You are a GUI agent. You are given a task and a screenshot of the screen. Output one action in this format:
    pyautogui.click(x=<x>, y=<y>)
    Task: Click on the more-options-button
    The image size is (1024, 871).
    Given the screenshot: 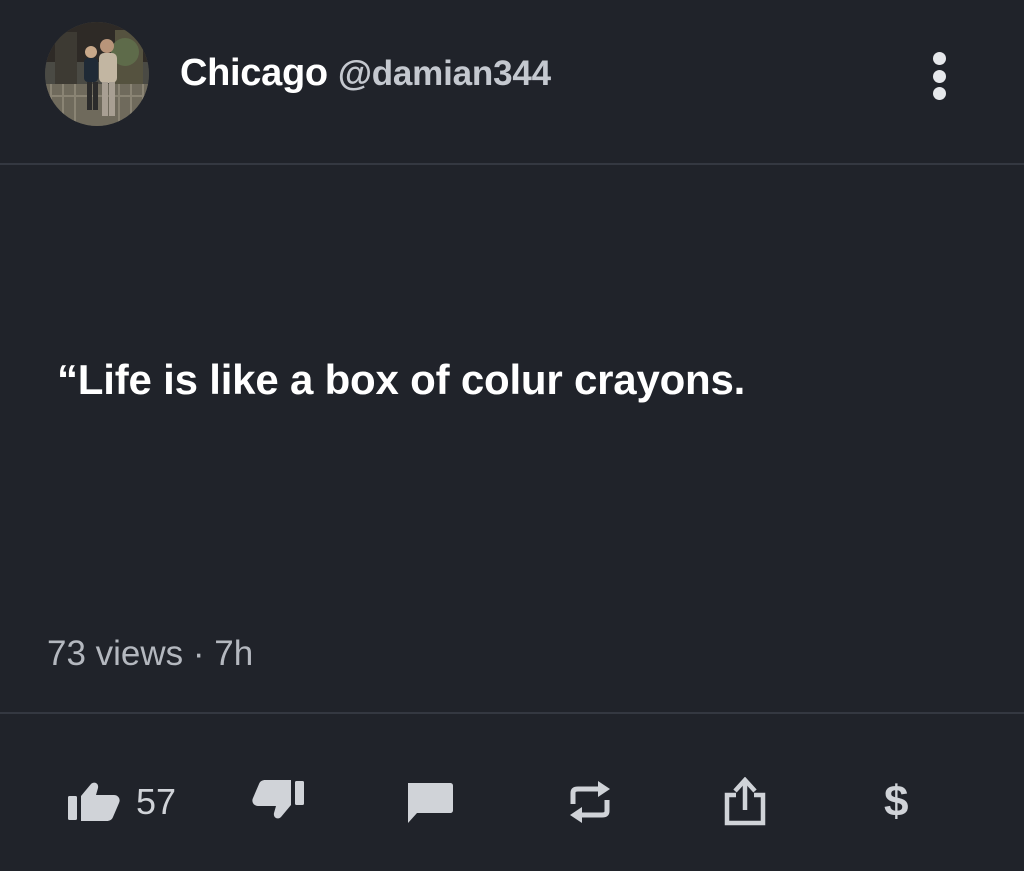 What is the action you would take?
    pyautogui.click(x=939, y=76)
    